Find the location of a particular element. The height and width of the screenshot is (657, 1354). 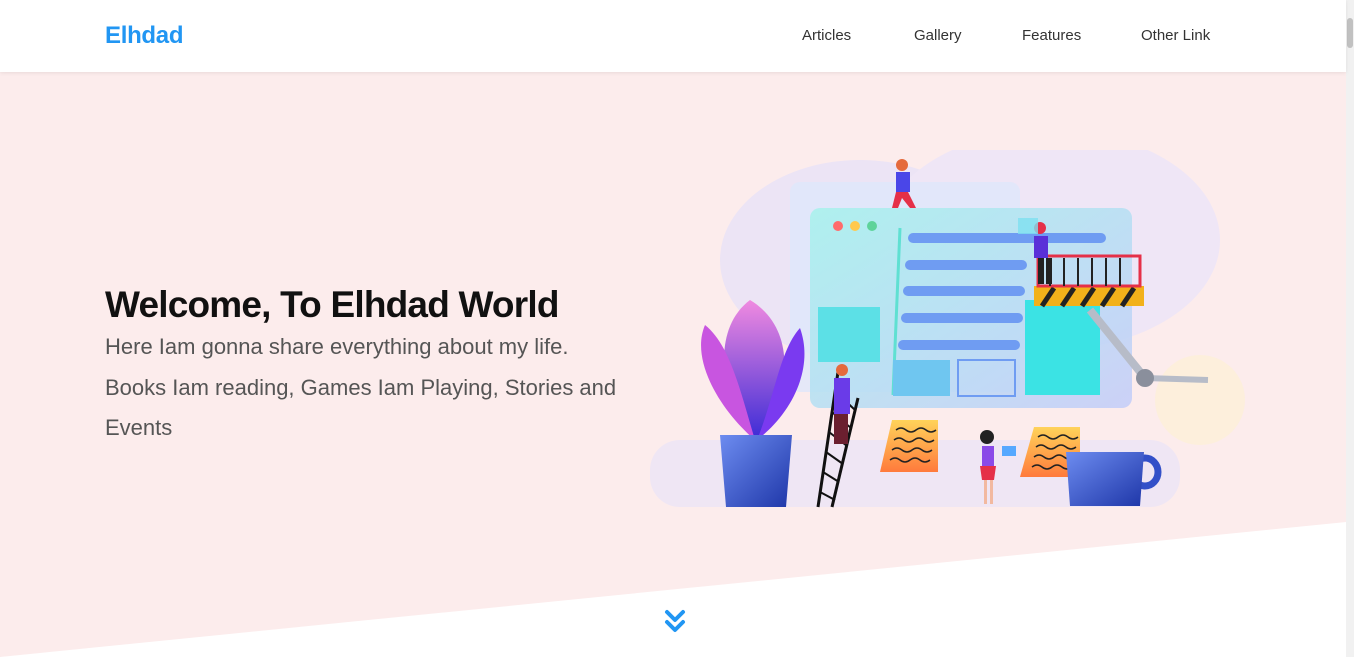

double-chevron-down-icon is located at coordinates (675, 621).